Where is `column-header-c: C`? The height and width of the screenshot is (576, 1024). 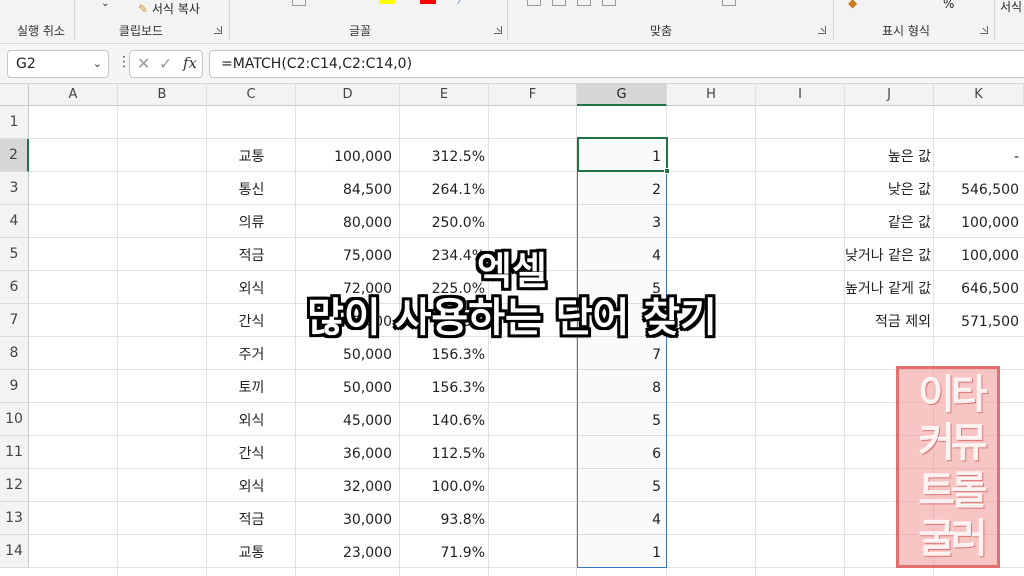 column-header-c: C is located at coordinates (251, 95).